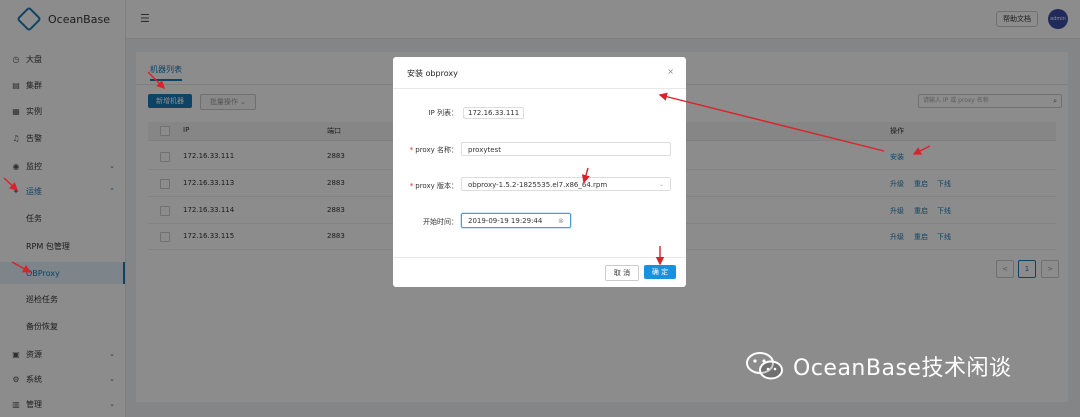 The image size is (1080, 417). What do you see at coordinates (764, 366) in the screenshot?
I see `wechat-icon` at bounding box center [764, 366].